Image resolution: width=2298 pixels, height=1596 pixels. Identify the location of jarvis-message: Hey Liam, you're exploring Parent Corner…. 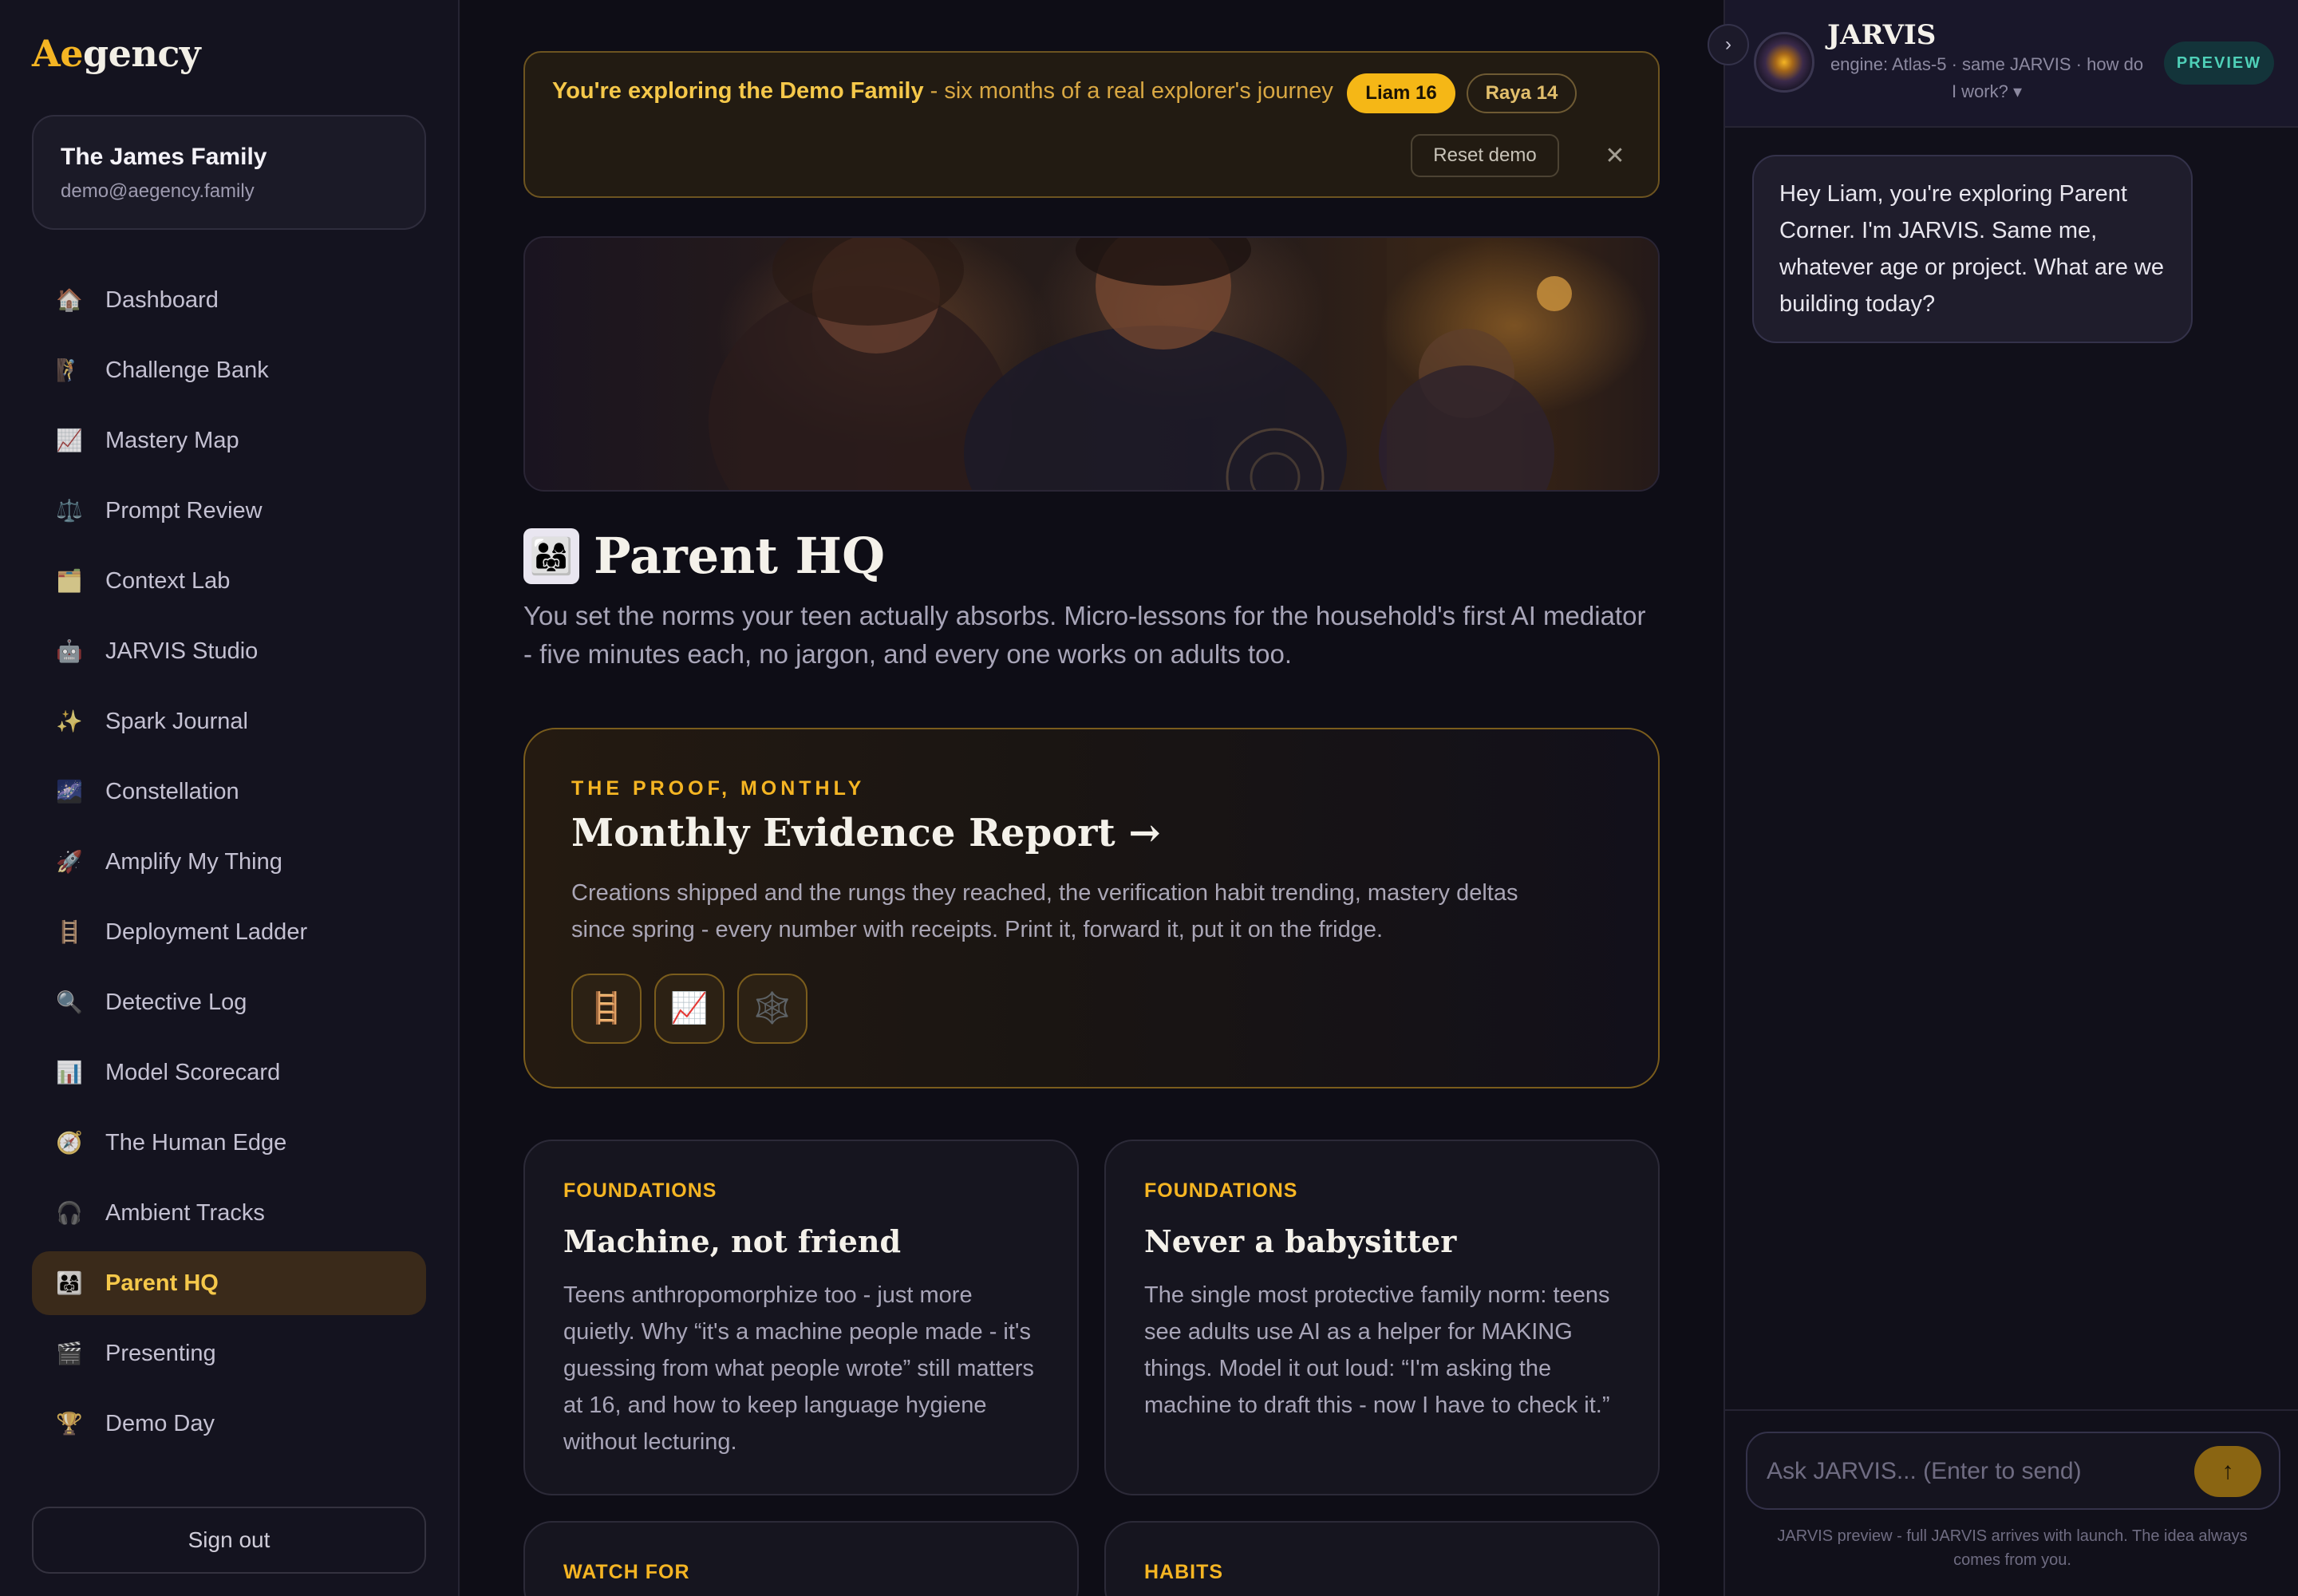
(1973, 249).